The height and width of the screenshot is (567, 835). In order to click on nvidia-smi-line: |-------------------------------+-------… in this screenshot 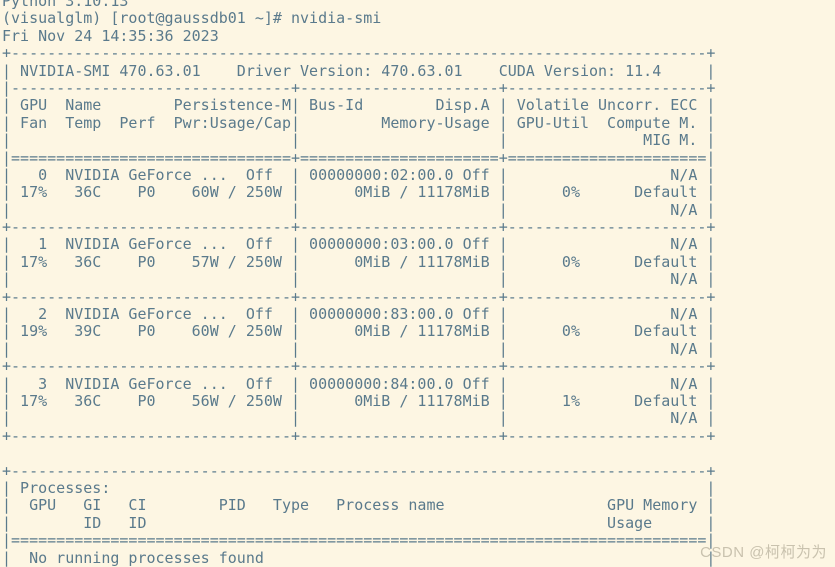, I will do `click(359, 87)`.